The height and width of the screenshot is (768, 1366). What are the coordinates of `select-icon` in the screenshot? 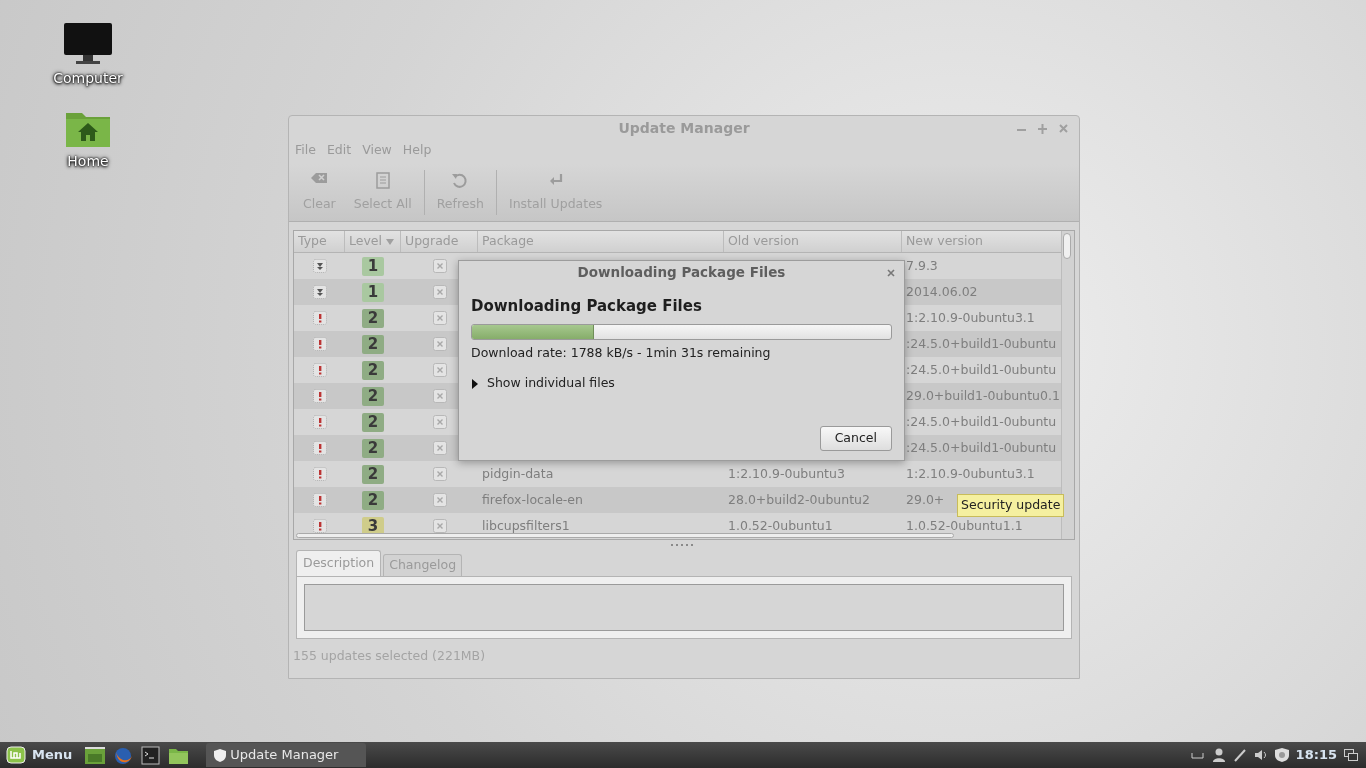 It's located at (382, 180).